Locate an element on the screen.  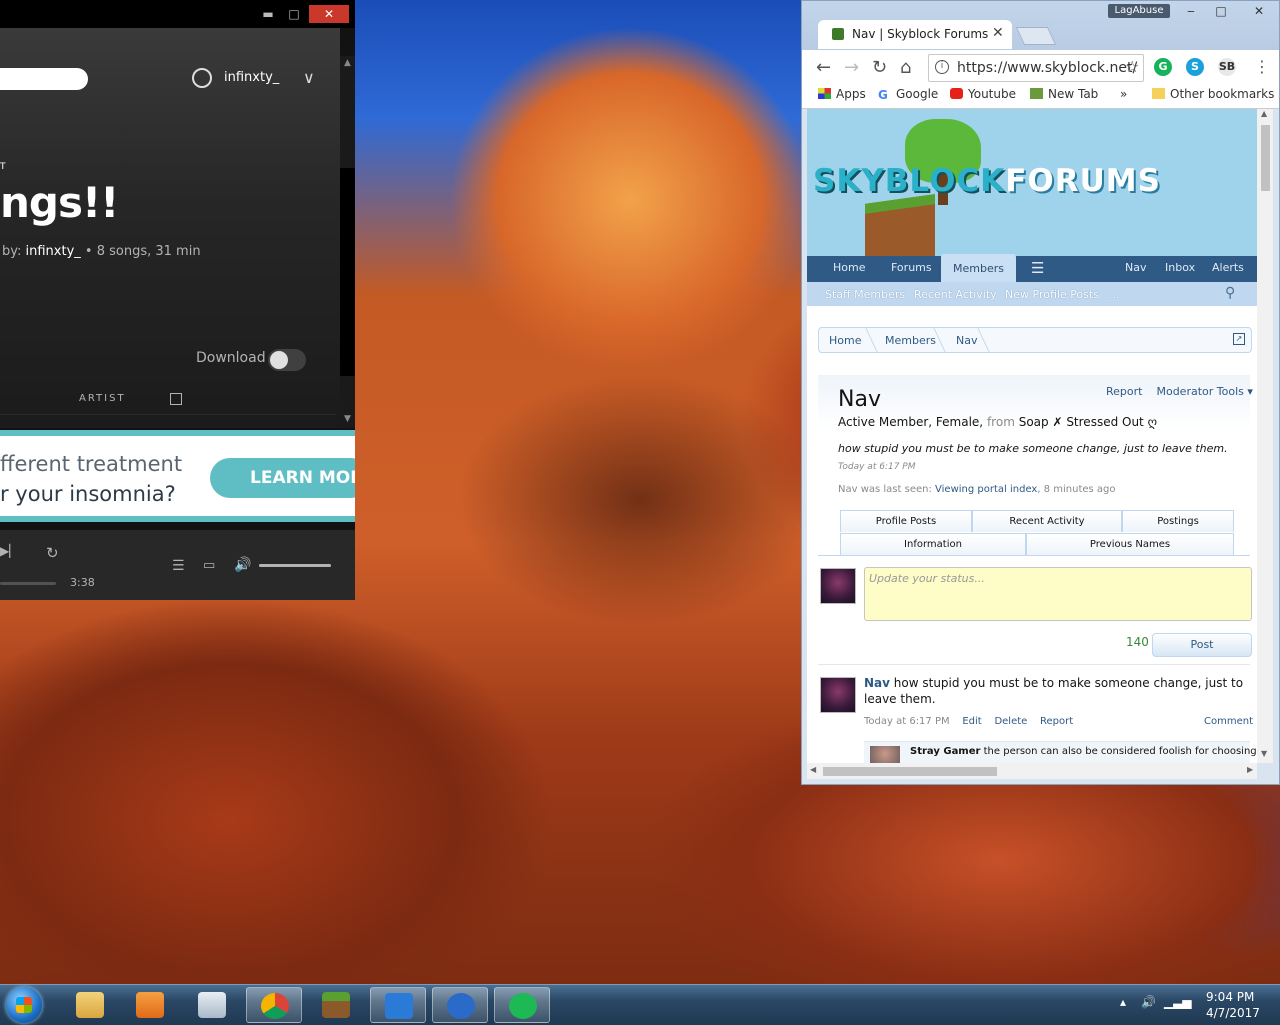
taskbar-spotify is located at coordinates (522, 1005).